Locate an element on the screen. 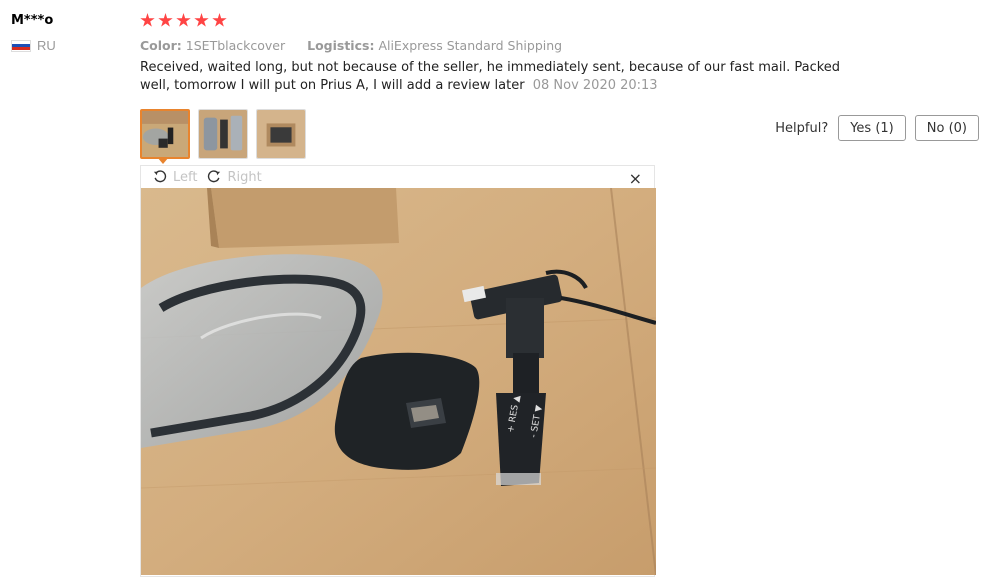  logistics-label: Logistics: is located at coordinates (341, 45).